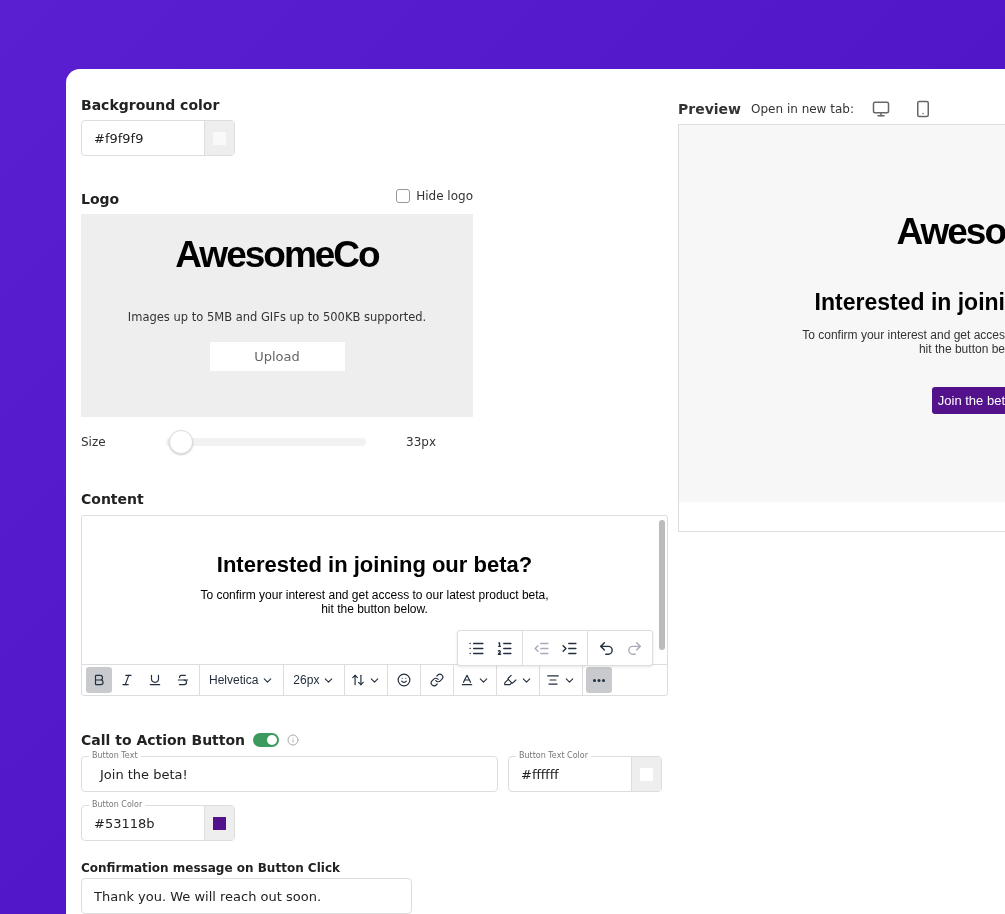 The height and width of the screenshot is (914, 1005). I want to click on field-label: Button Color, so click(117, 804).